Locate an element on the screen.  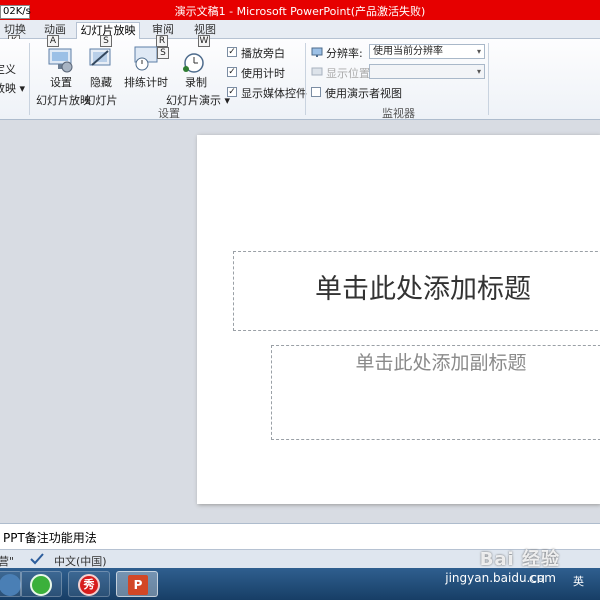
ribbon-tab-bar: 02K/s 切换 动画 幻灯片放映 审阅 视图 K is located at coordinates (300, 26).